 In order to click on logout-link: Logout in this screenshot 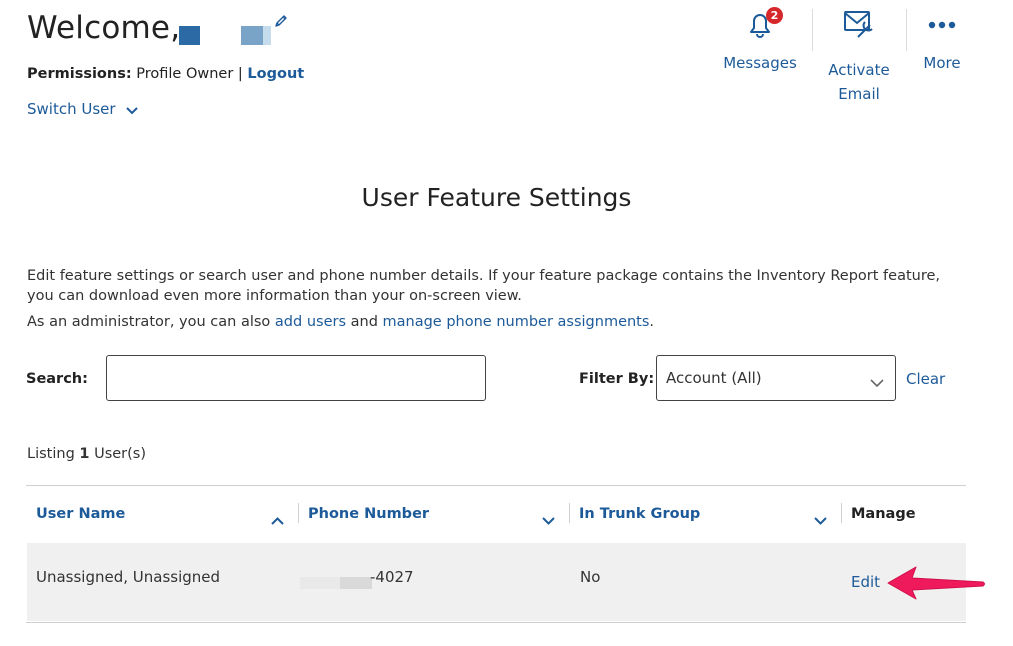, I will do `click(275, 74)`.